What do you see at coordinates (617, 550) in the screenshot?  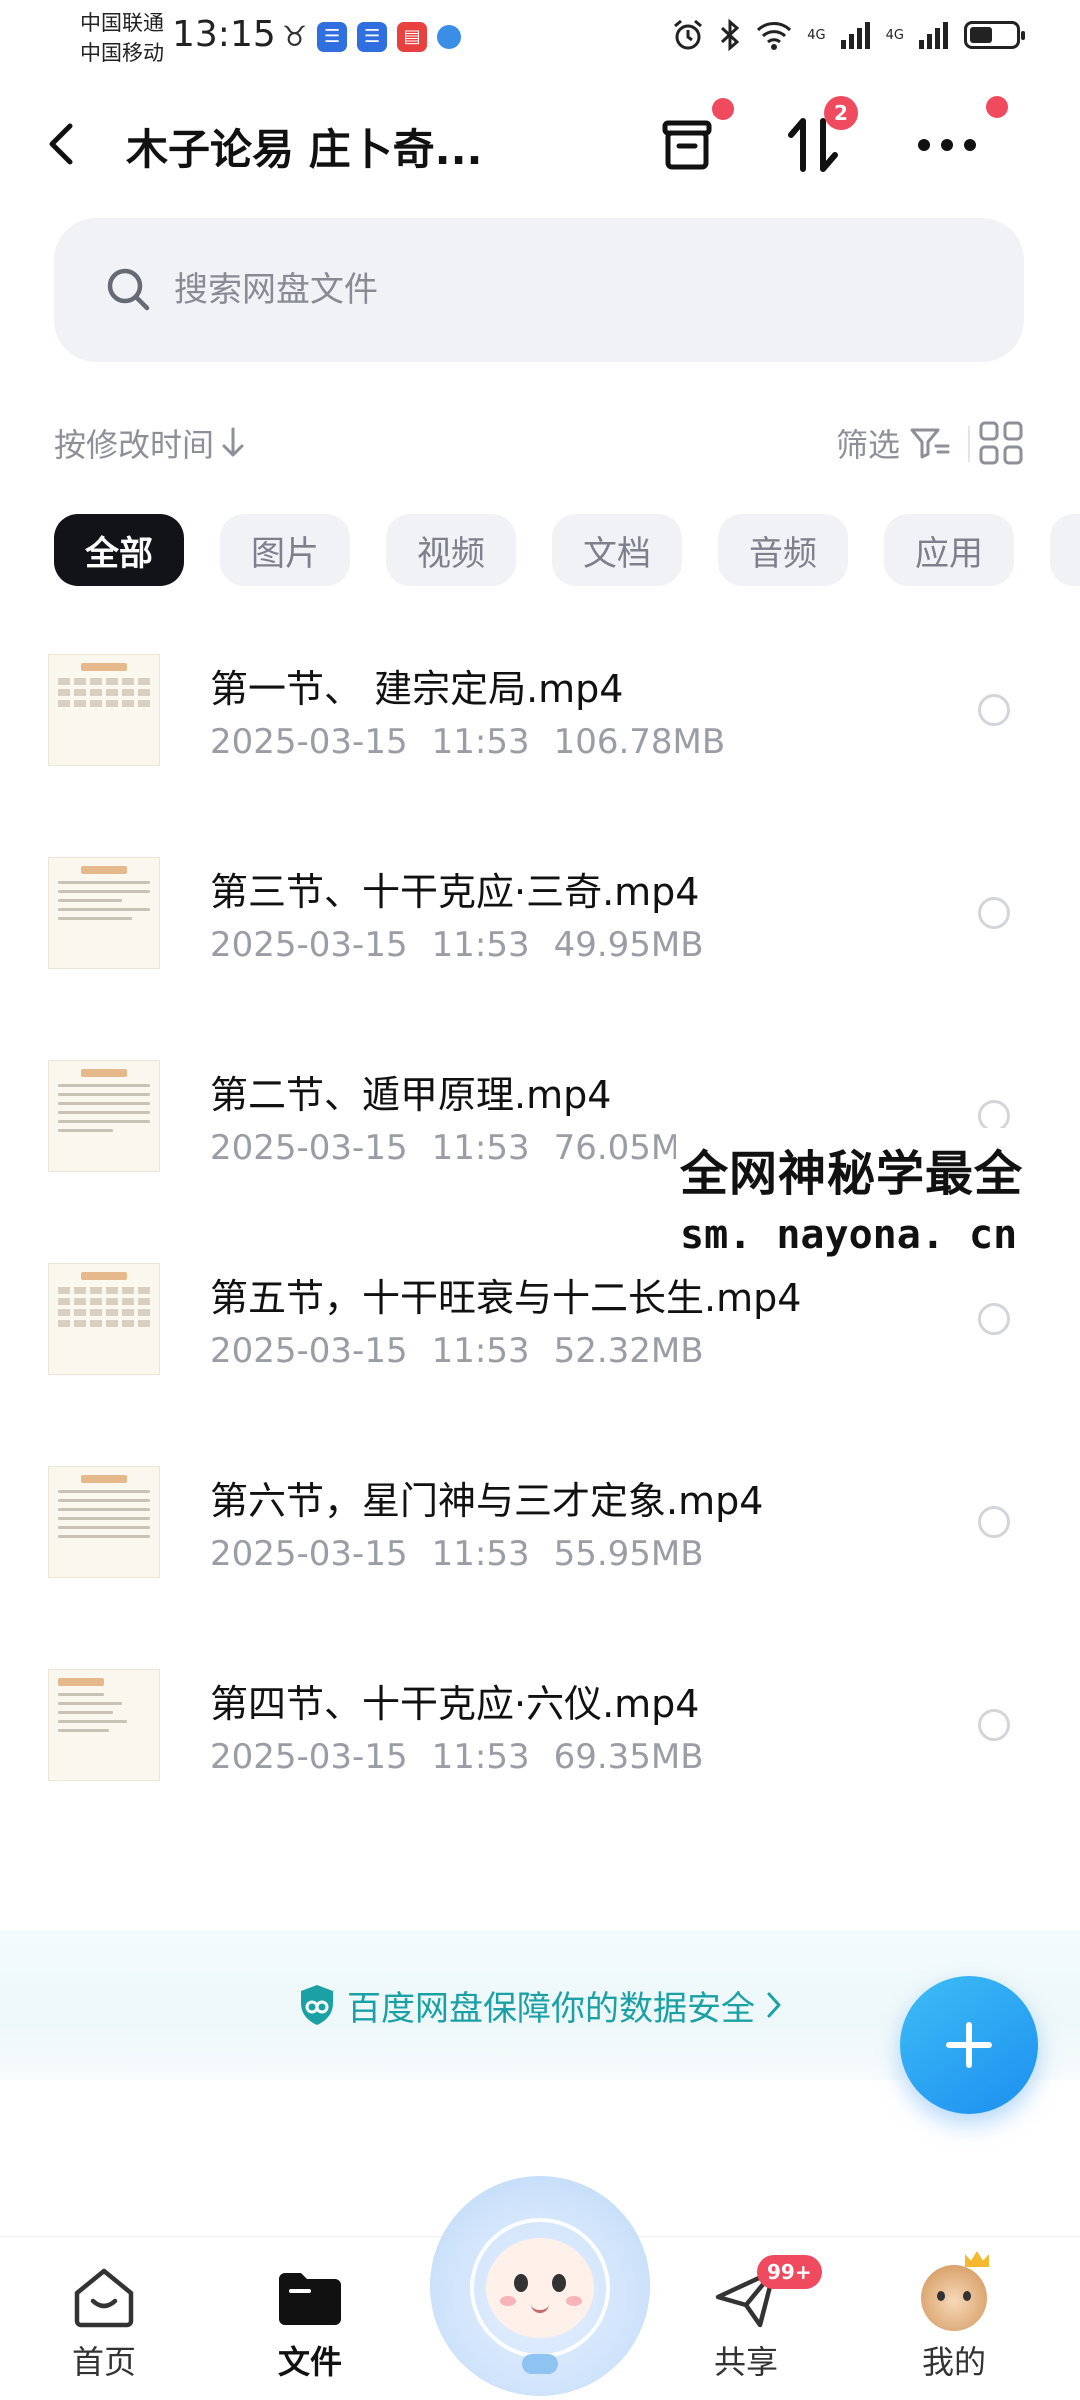 I see `chip-documents: 文档` at bounding box center [617, 550].